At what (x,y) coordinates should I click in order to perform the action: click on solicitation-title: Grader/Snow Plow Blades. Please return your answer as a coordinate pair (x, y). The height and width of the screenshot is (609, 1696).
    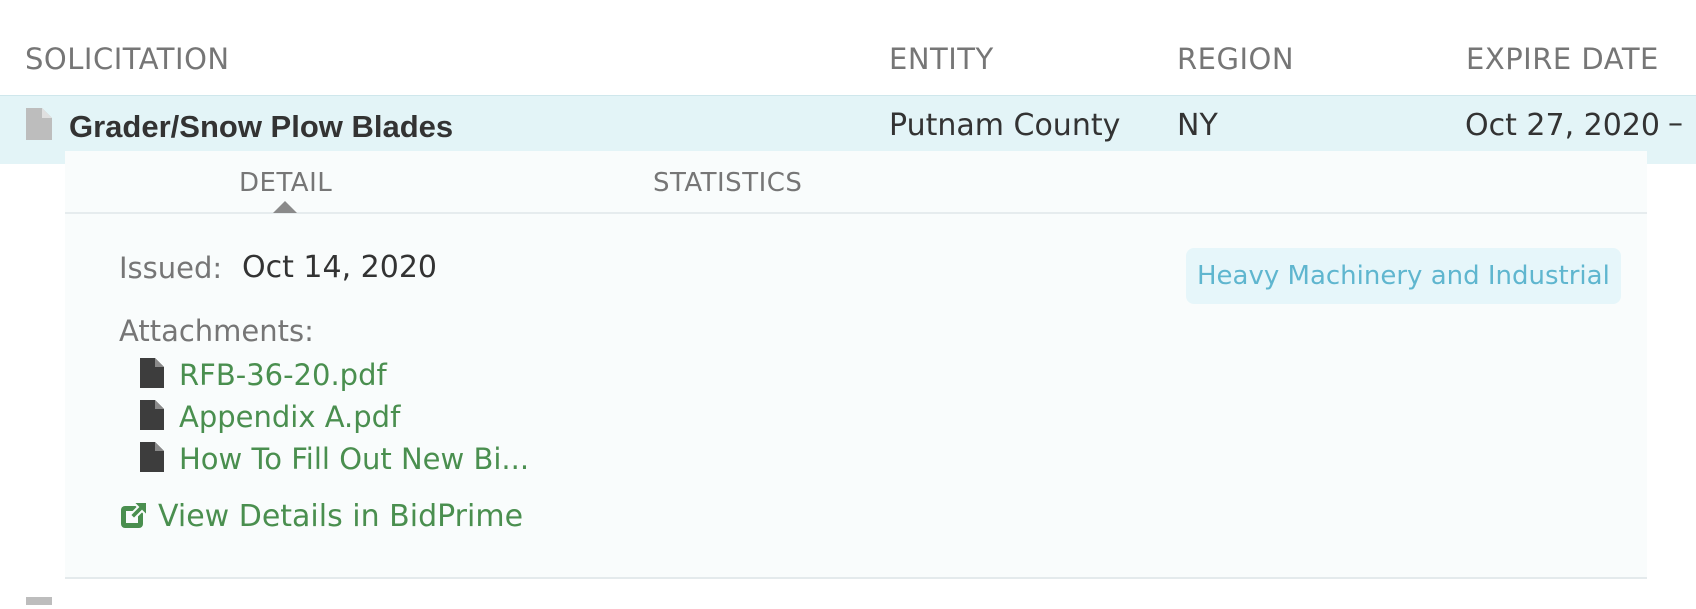
    Looking at the image, I should click on (261, 127).